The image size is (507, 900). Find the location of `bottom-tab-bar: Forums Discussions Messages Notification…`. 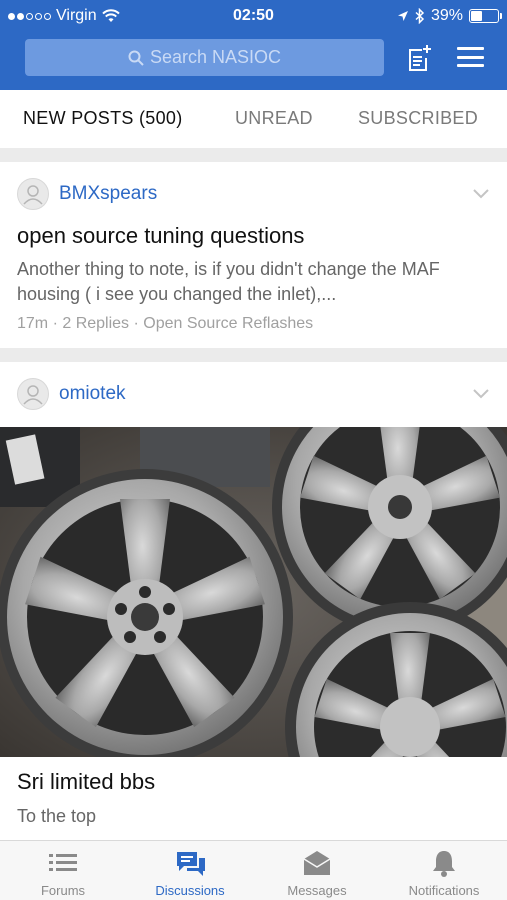

bottom-tab-bar: Forums Discussions Messages Notification… is located at coordinates (253, 870).